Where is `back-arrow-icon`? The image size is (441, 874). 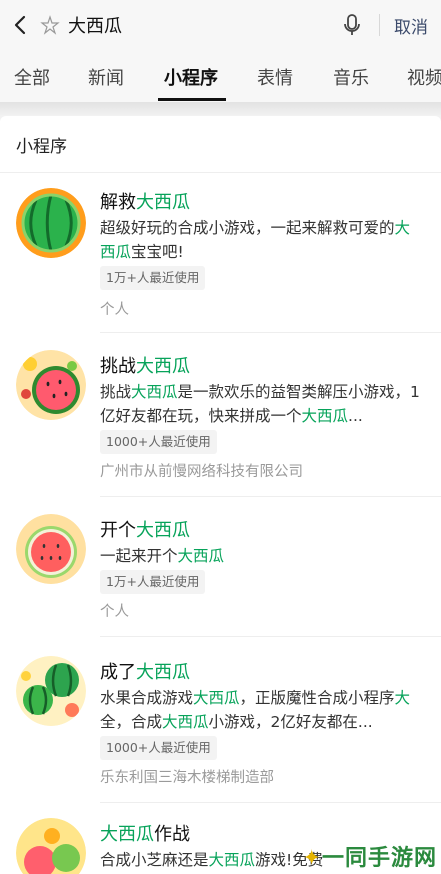 back-arrow-icon is located at coordinates (21, 25).